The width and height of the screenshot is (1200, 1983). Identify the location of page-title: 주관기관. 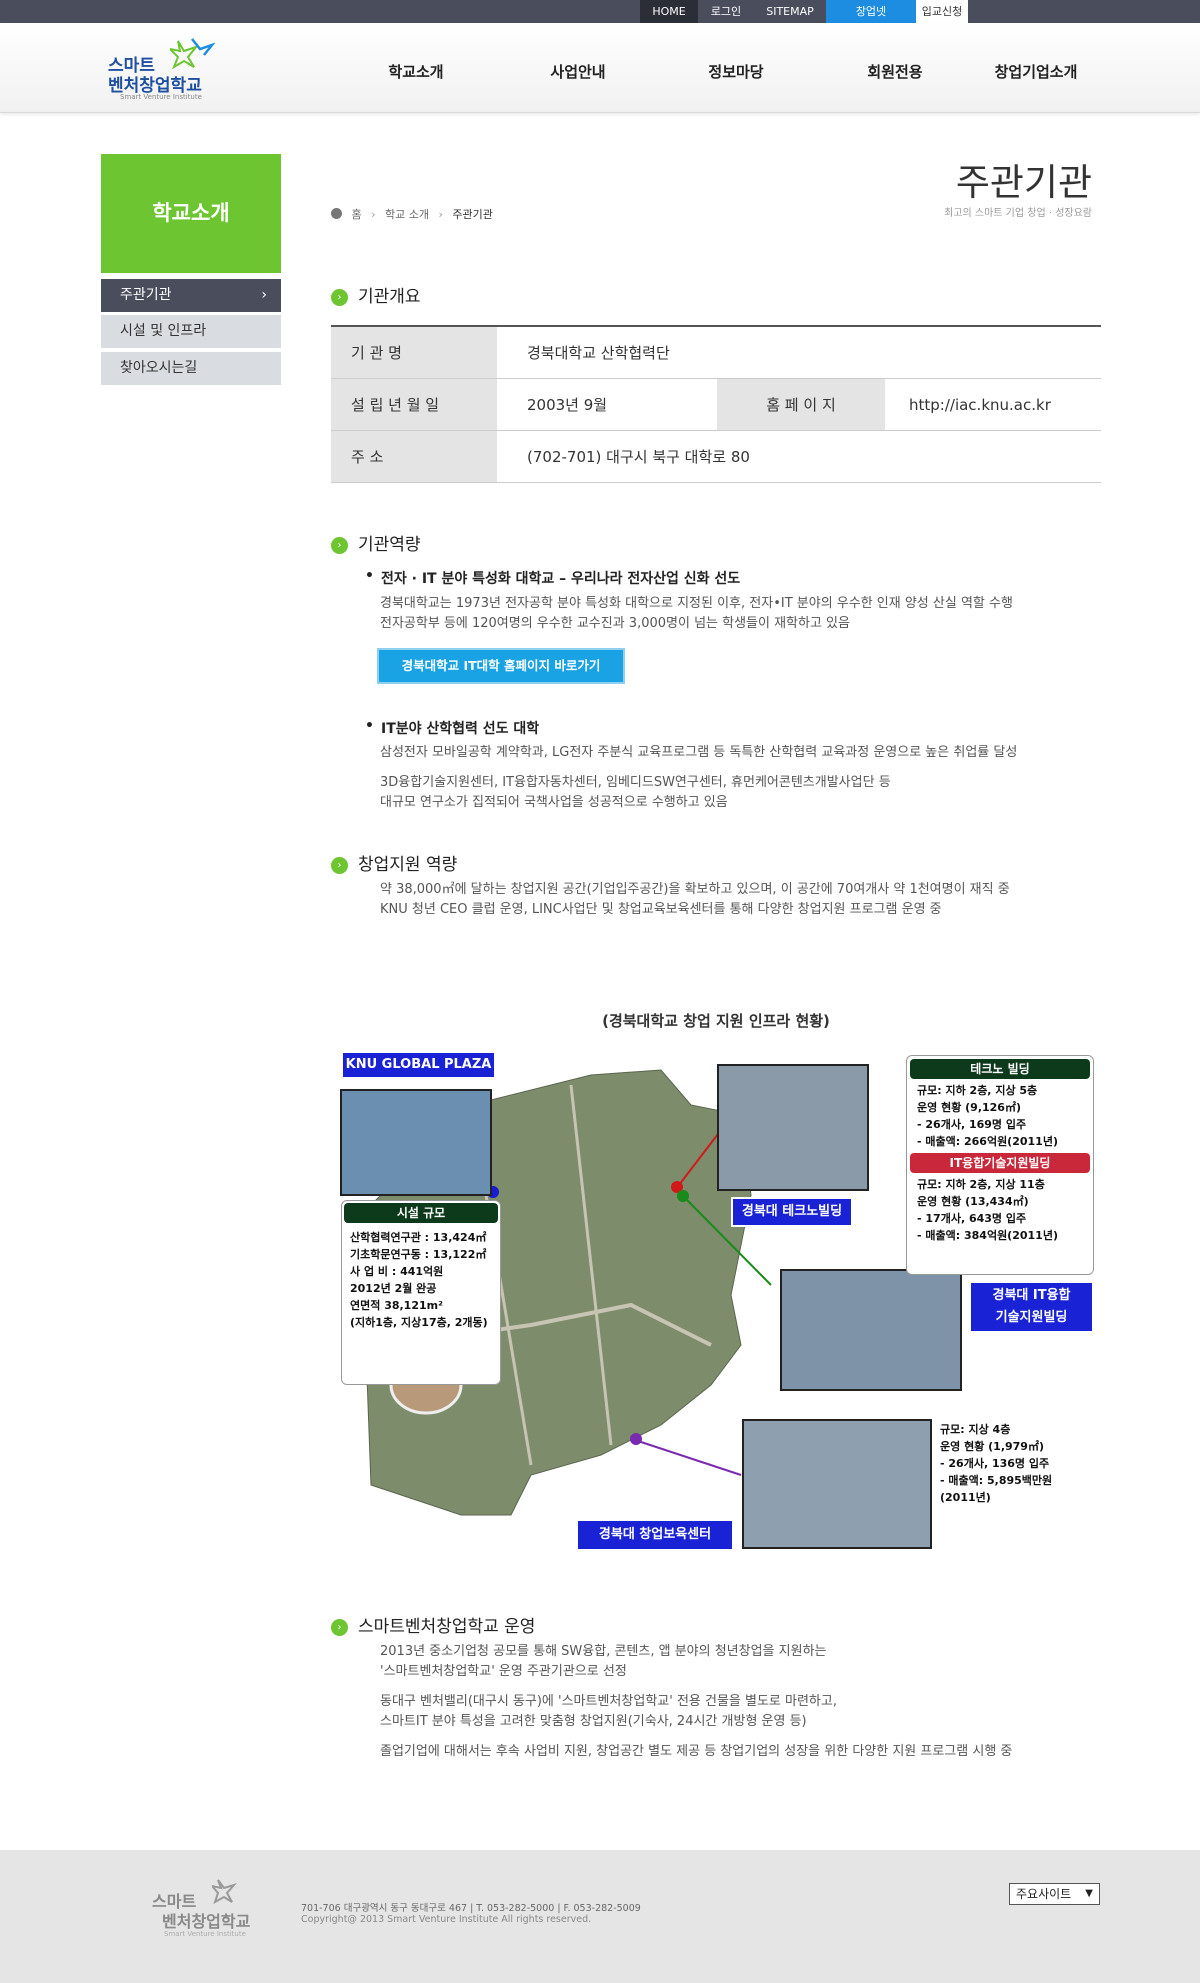
(1023, 182).